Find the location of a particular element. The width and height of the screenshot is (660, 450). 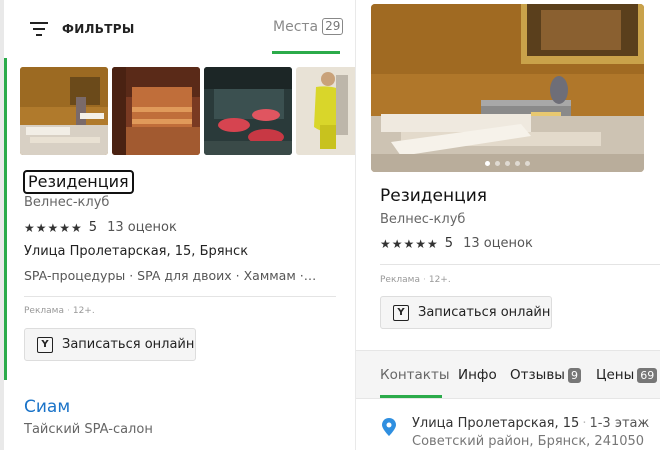

results-header: ФИЛЬТРЫ Места 29 is located at coordinates (179, 29).